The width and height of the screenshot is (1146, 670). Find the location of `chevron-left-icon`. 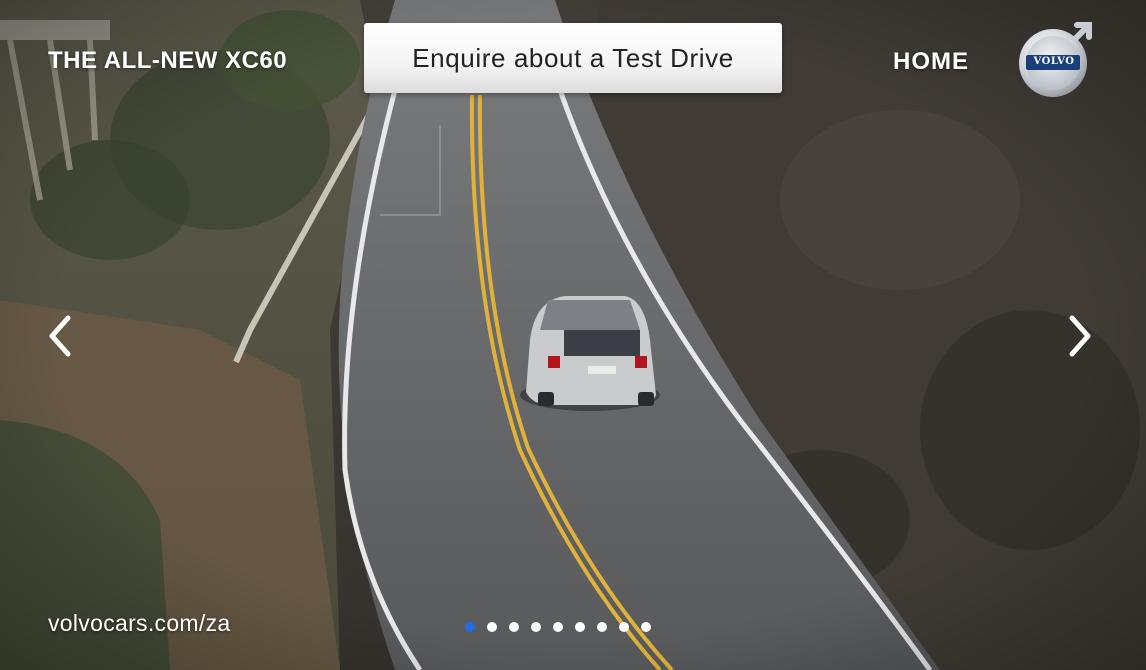

chevron-left-icon is located at coordinates (60, 336).